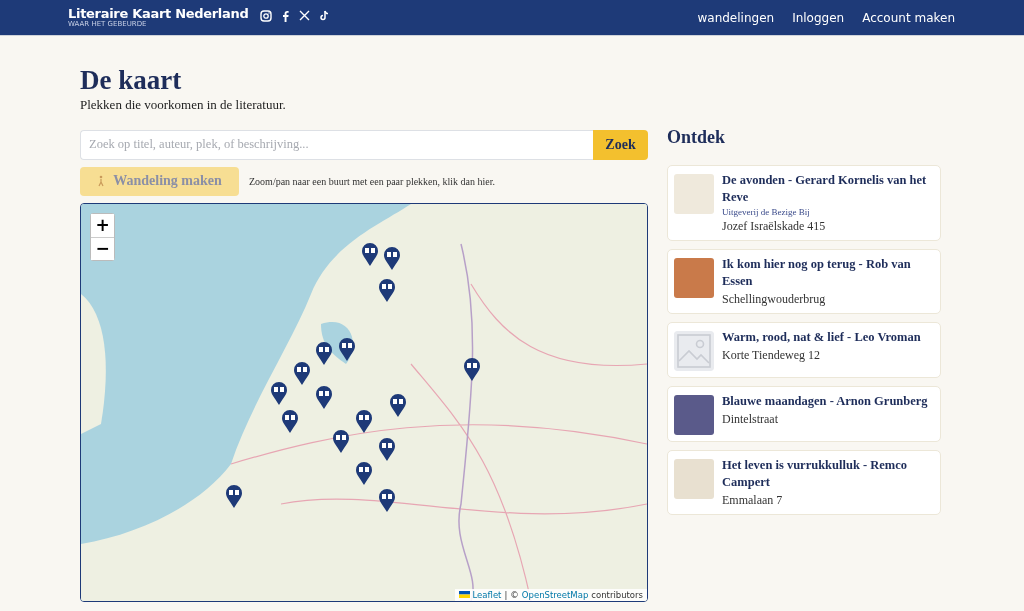 This screenshot has width=1024, height=611. Describe the element at coordinates (908, 17) in the screenshot. I see `nav-link: Account maken` at that location.